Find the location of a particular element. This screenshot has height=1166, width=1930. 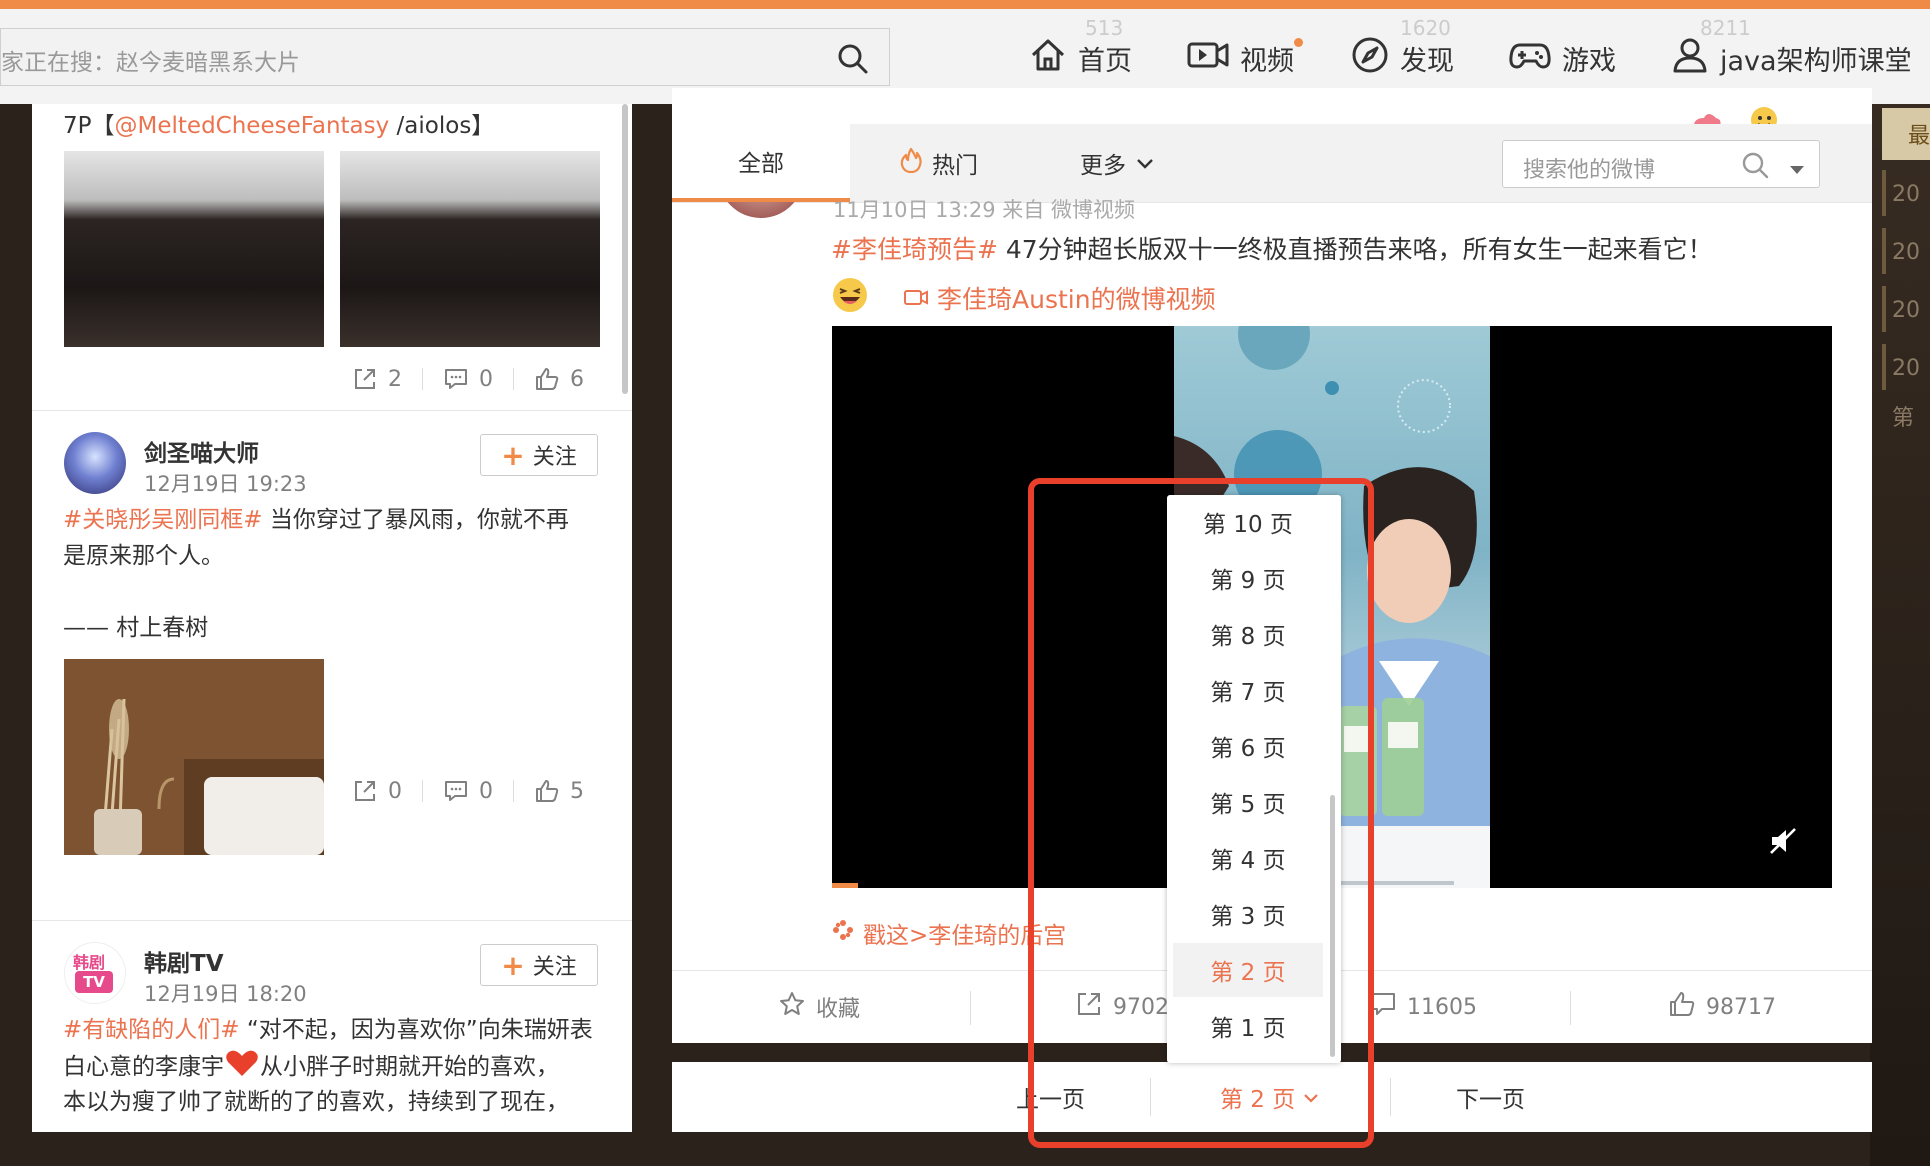

post-avatar is located at coordinates (761, 215).